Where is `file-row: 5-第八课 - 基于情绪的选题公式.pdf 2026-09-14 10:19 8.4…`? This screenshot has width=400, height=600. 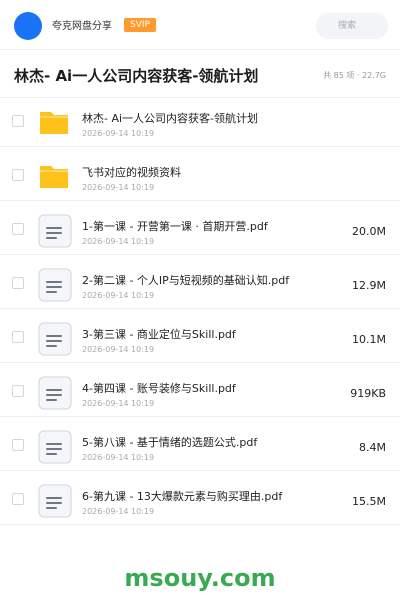 file-row: 5-第八课 - 基于情绪的选题公式.pdf 2026-09-14 10:19 8.4… is located at coordinates (200, 444).